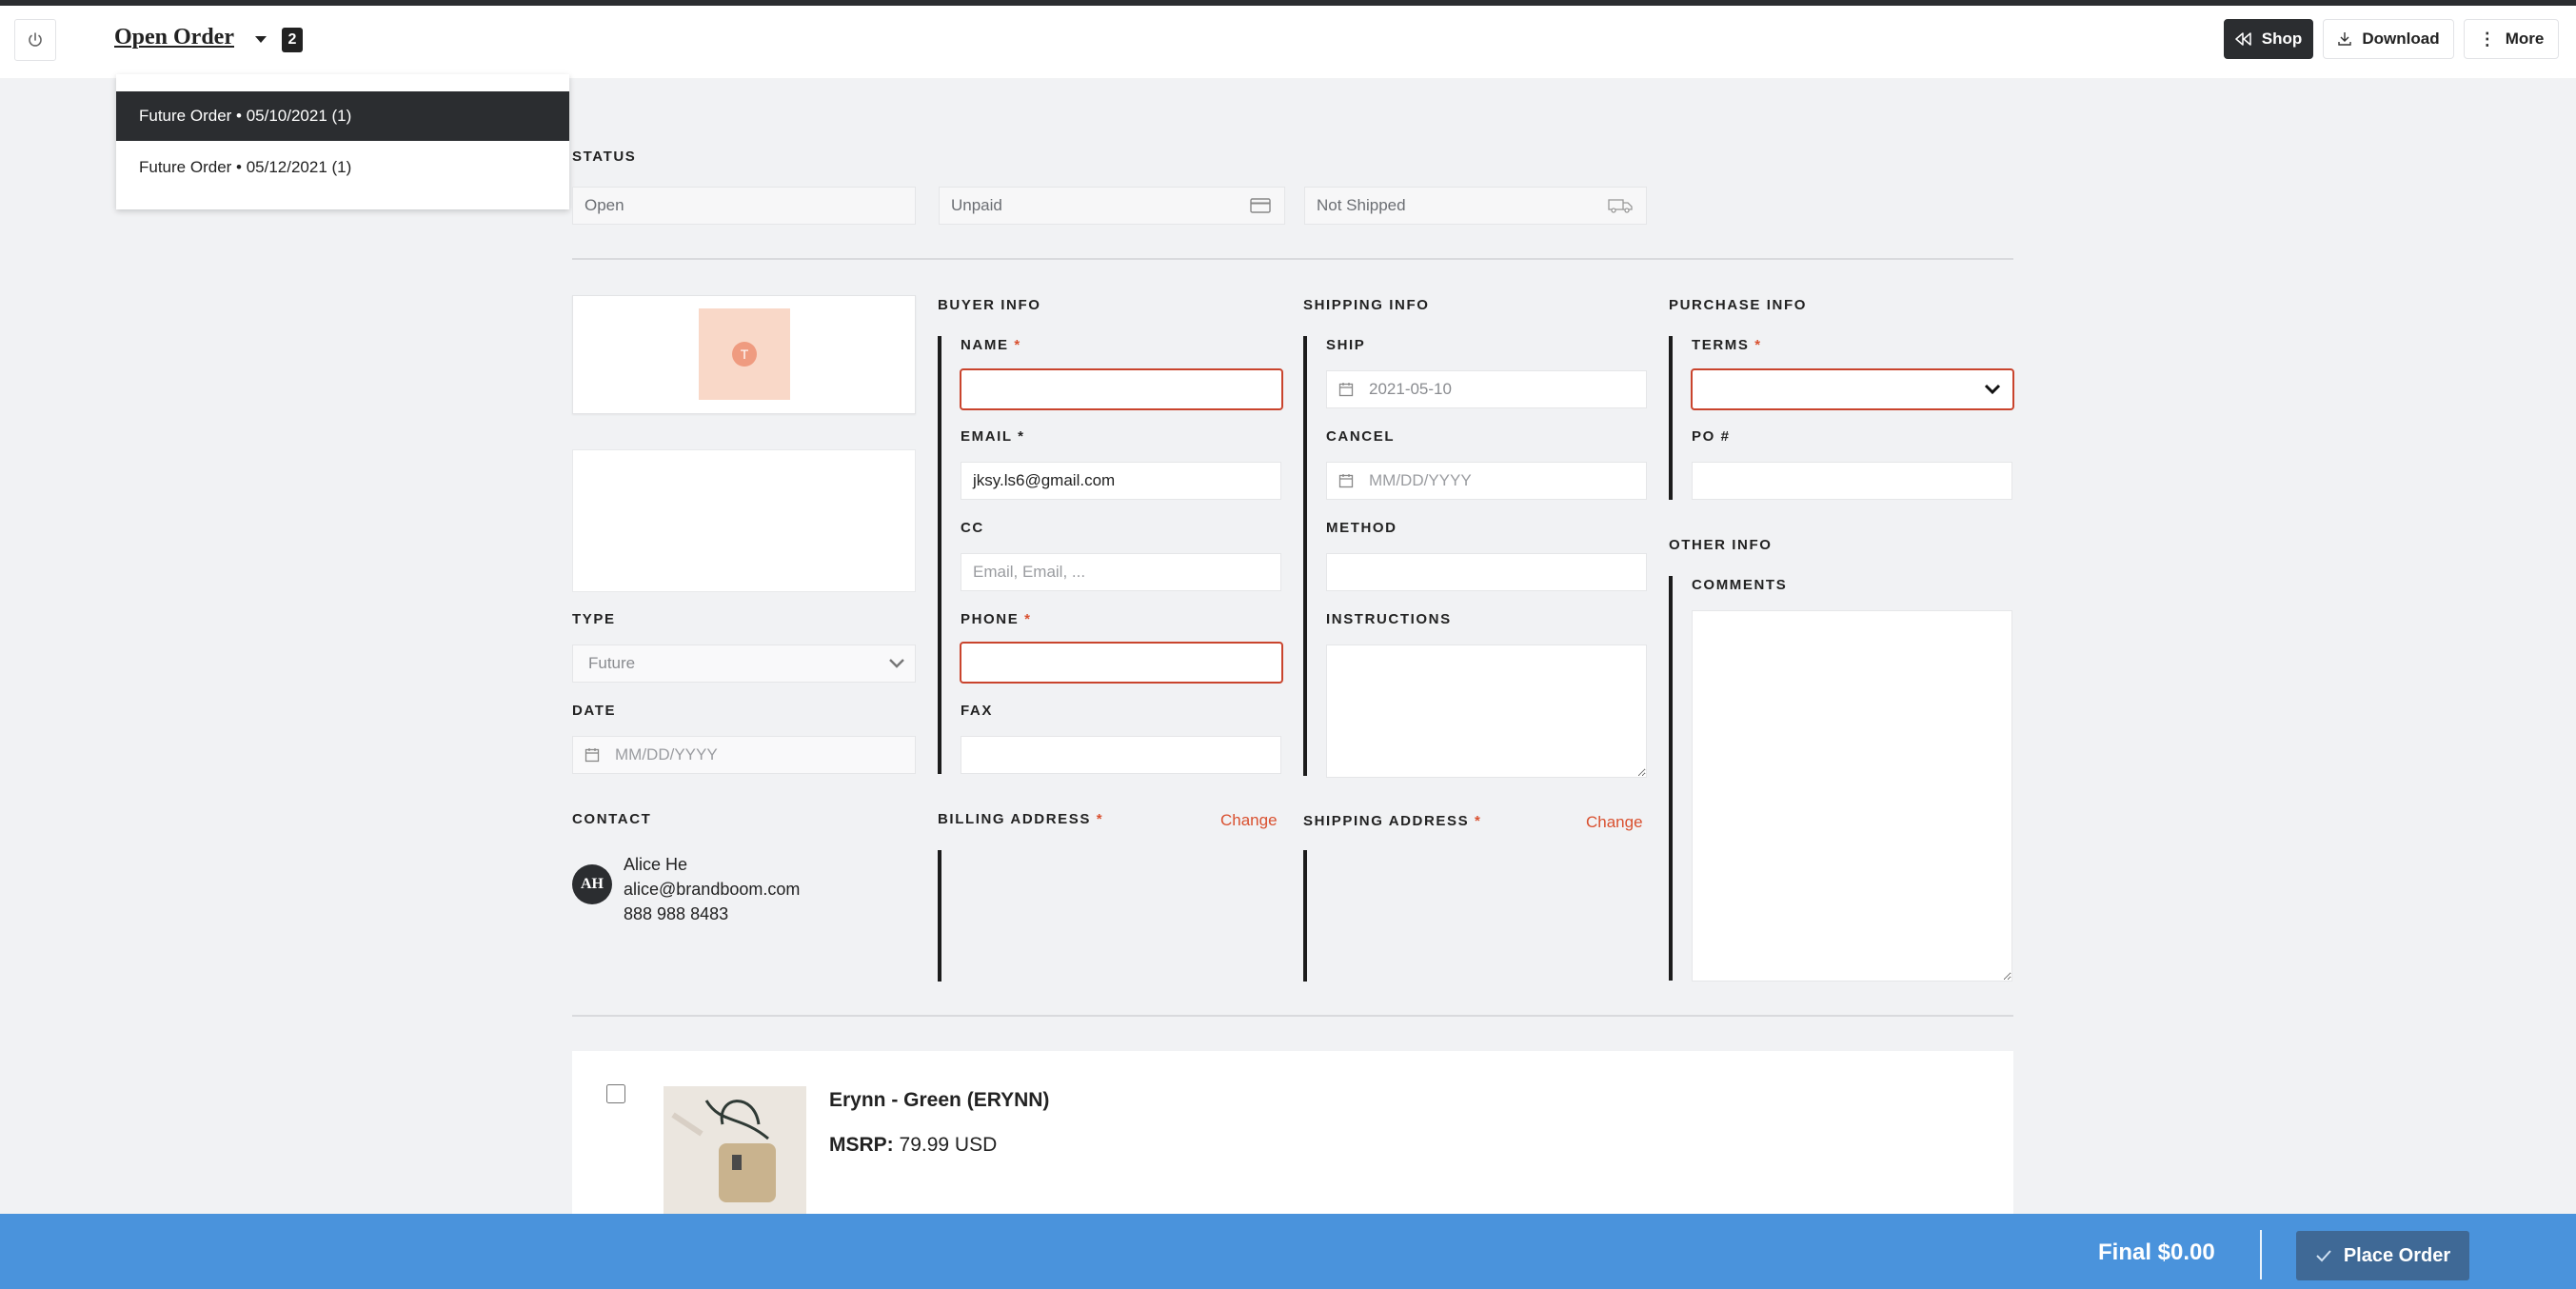 The height and width of the screenshot is (1289, 2576). What do you see at coordinates (1121, 389) in the screenshot?
I see `name-input` at bounding box center [1121, 389].